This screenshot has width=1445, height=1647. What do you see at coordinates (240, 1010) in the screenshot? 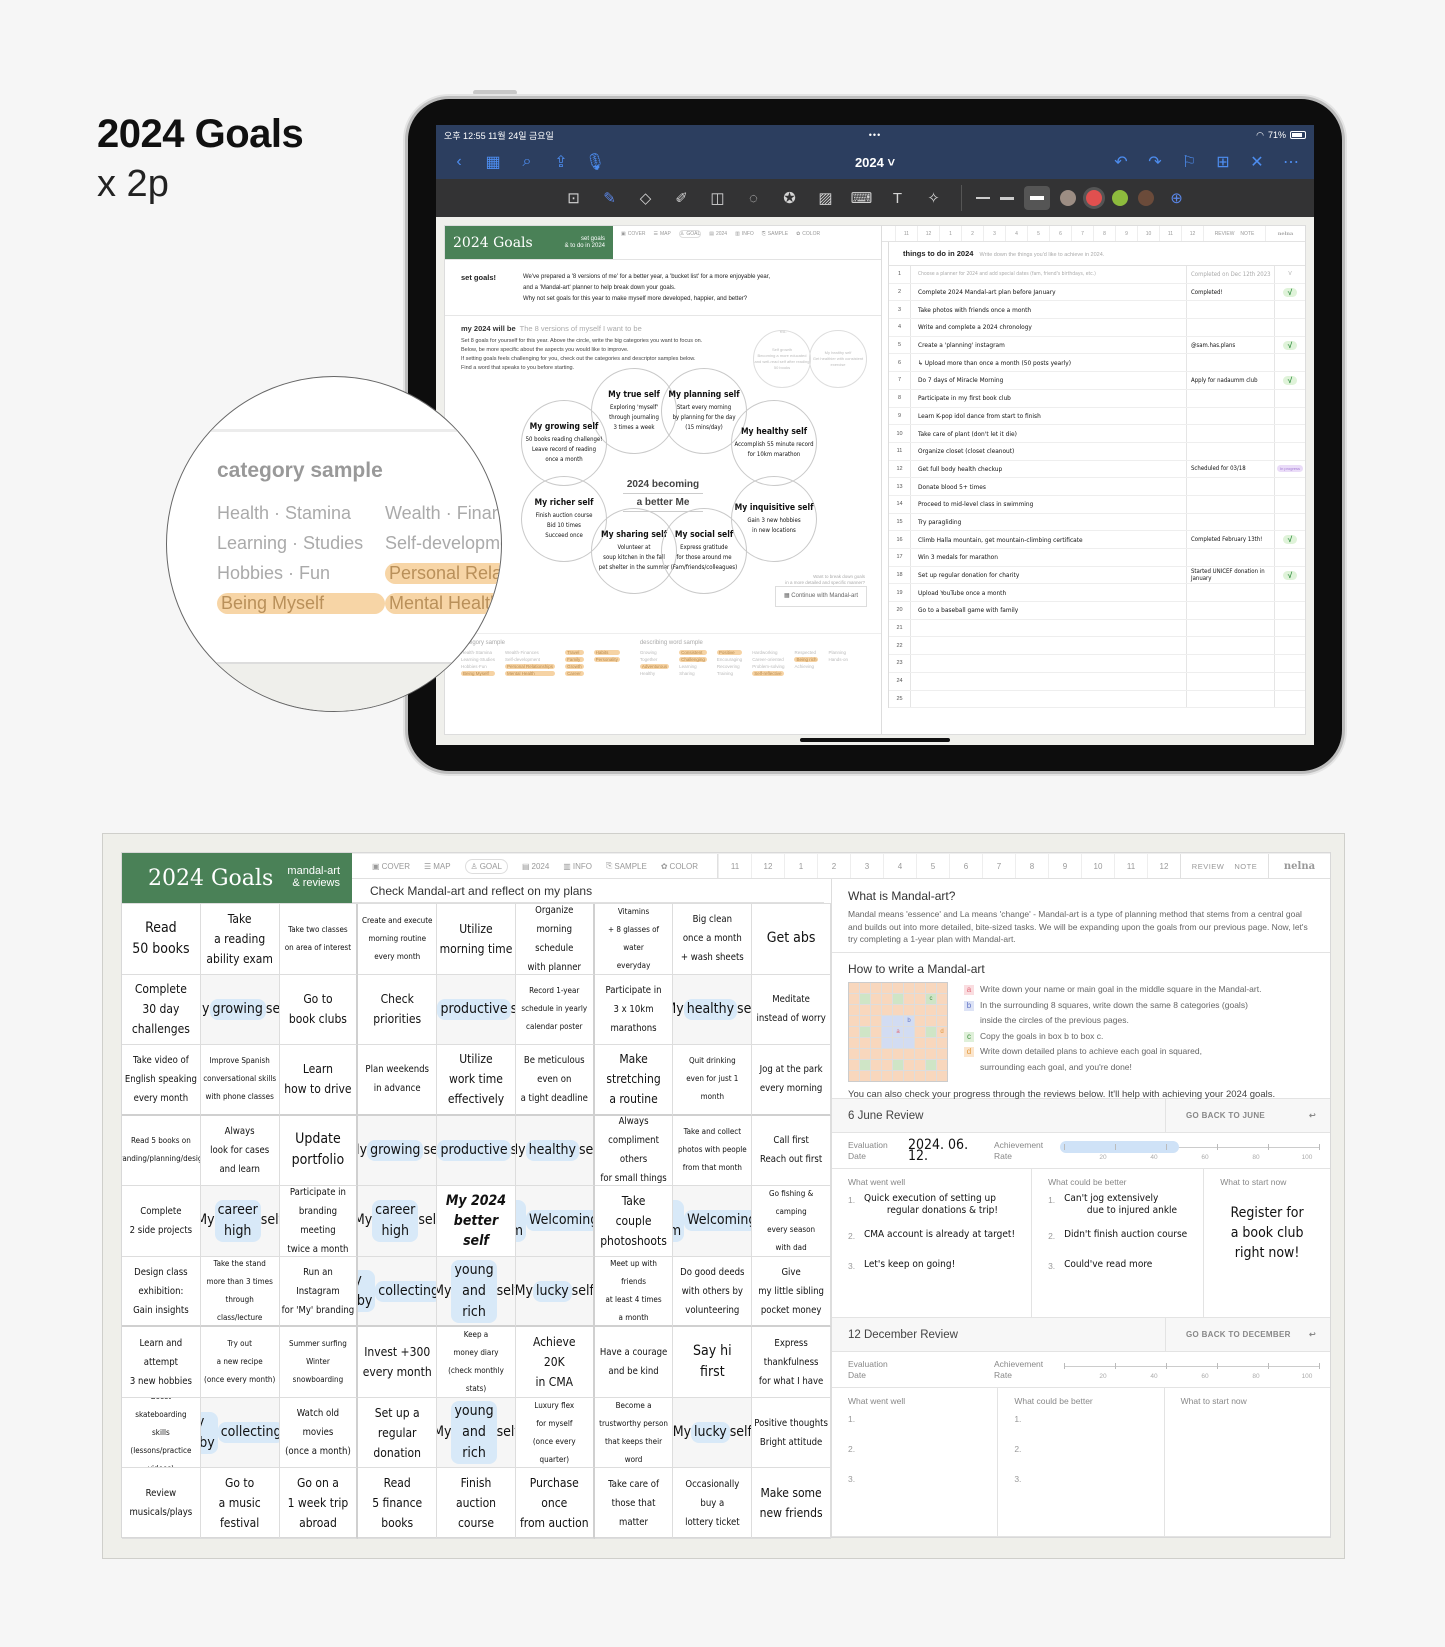
I see `mandal-goal-cell: Mygrowingself` at bounding box center [240, 1010].